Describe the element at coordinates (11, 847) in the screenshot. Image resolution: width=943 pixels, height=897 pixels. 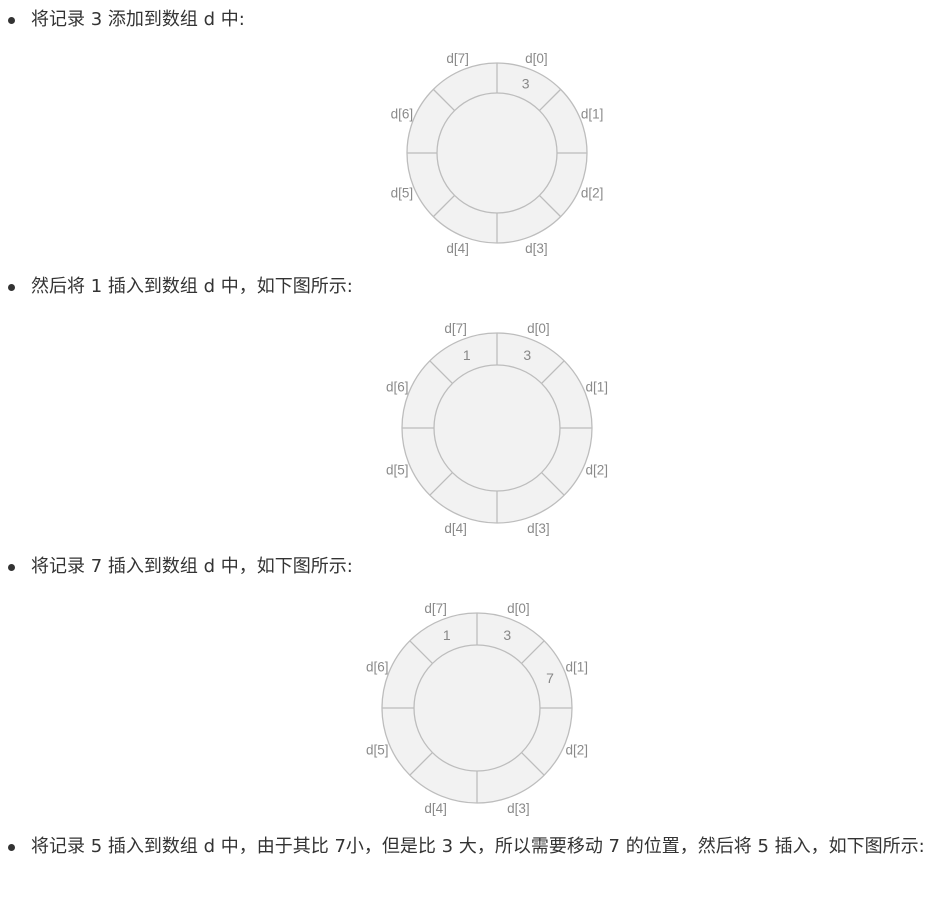
I see `bullet-icon` at that location.